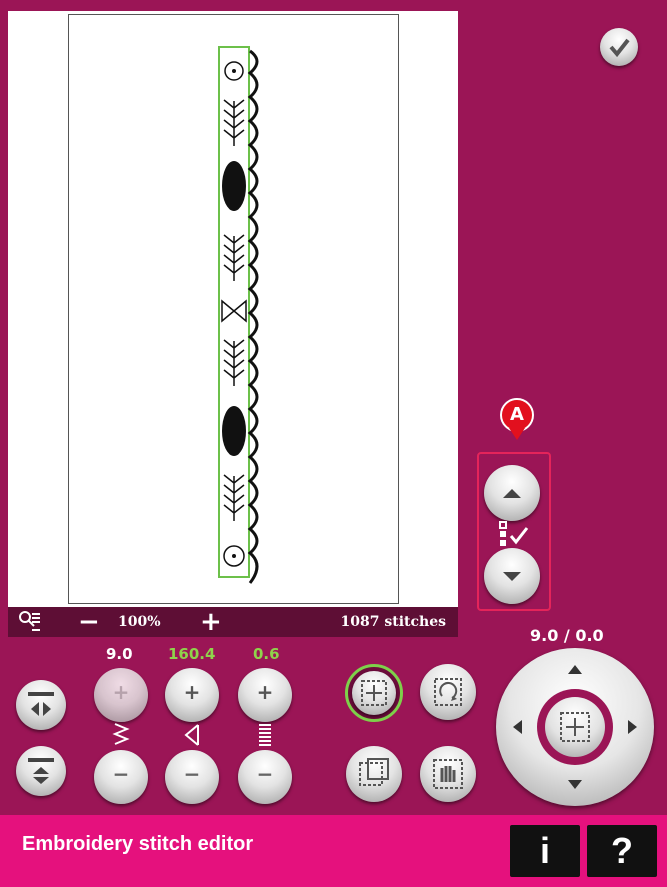 The height and width of the screenshot is (887, 667). Describe the element at coordinates (515, 535) in the screenshot. I see `select-check-icon` at that location.